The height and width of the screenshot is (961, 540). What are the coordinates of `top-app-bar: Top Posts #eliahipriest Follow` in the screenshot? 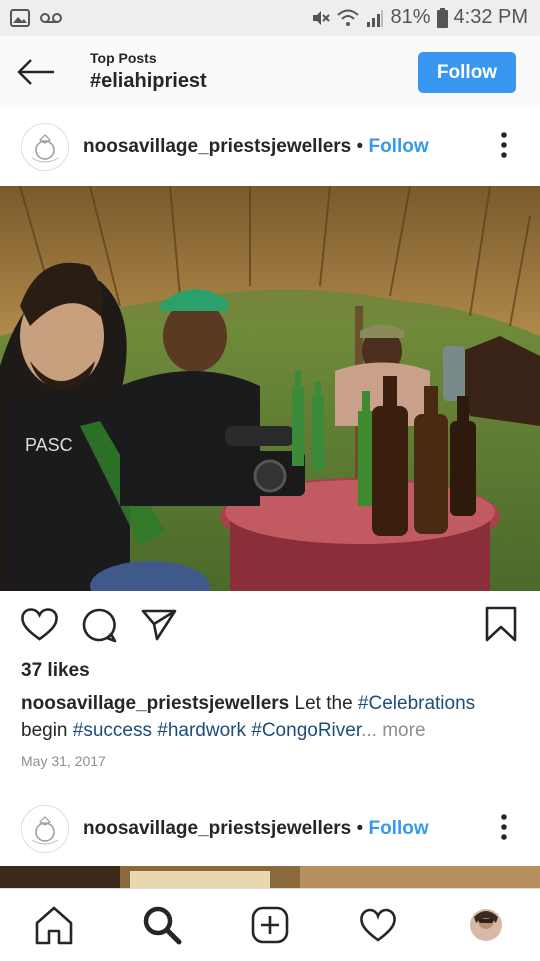 It's located at (270, 72).